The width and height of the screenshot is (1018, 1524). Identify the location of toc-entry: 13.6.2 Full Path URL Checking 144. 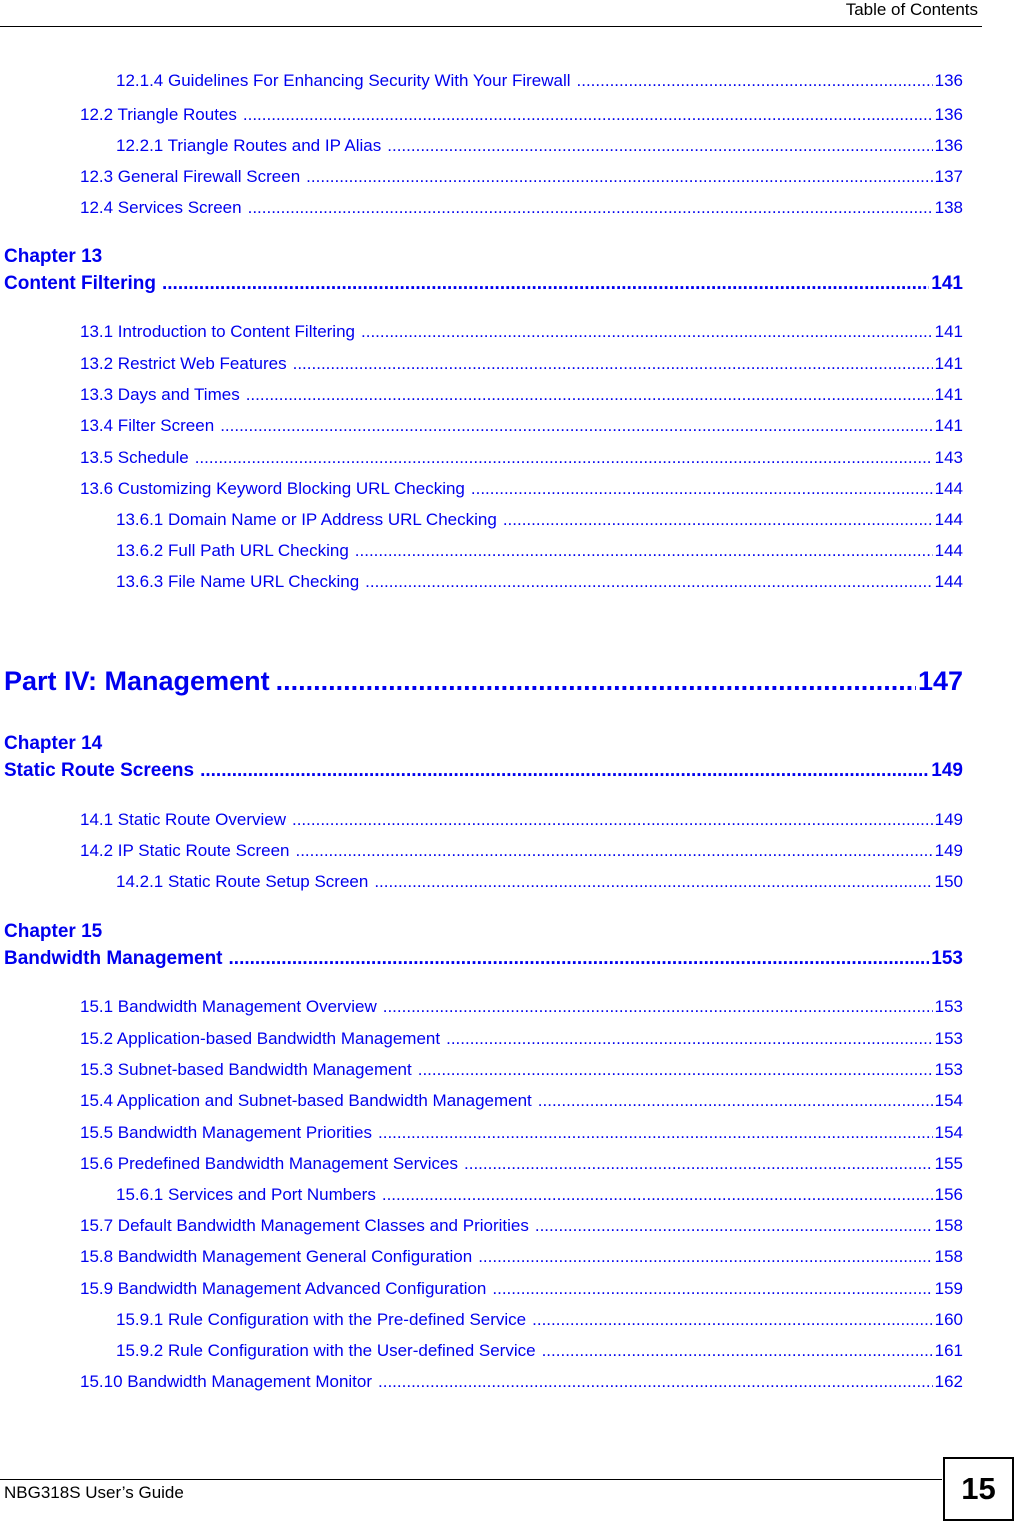
(539, 551).